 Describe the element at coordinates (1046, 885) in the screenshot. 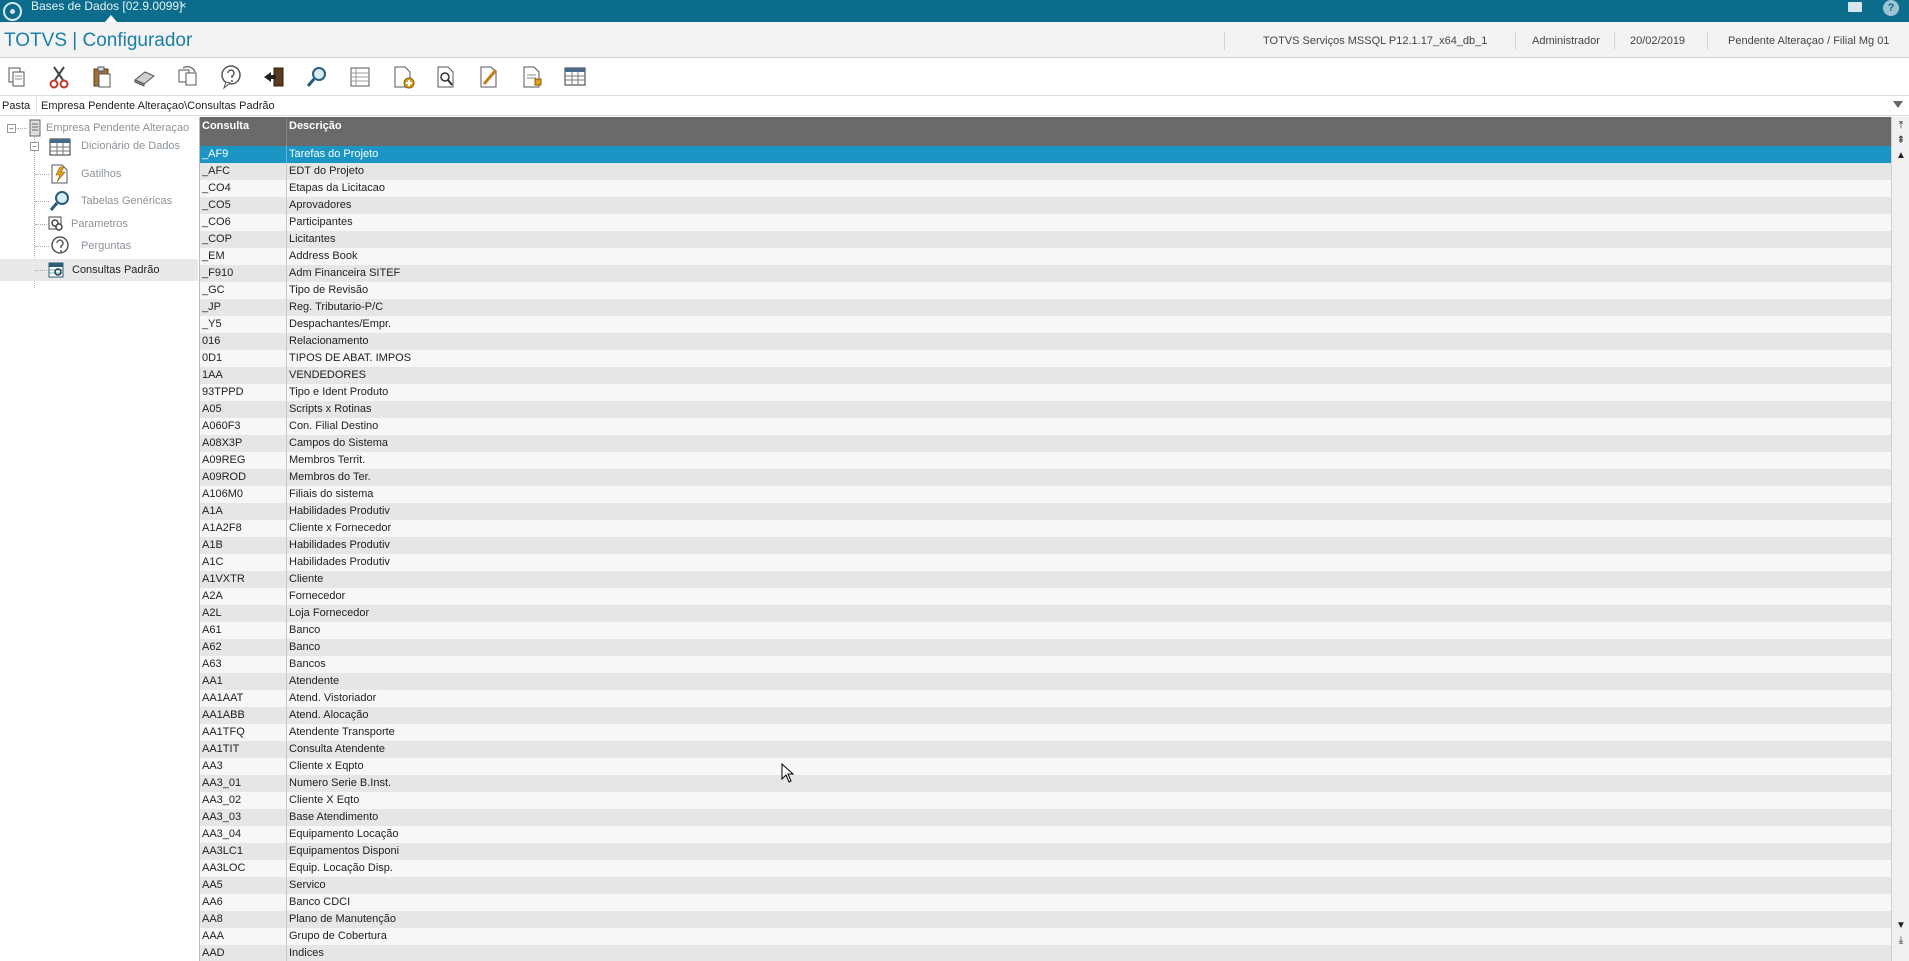

I see `table-row: AA5 Servico` at that location.